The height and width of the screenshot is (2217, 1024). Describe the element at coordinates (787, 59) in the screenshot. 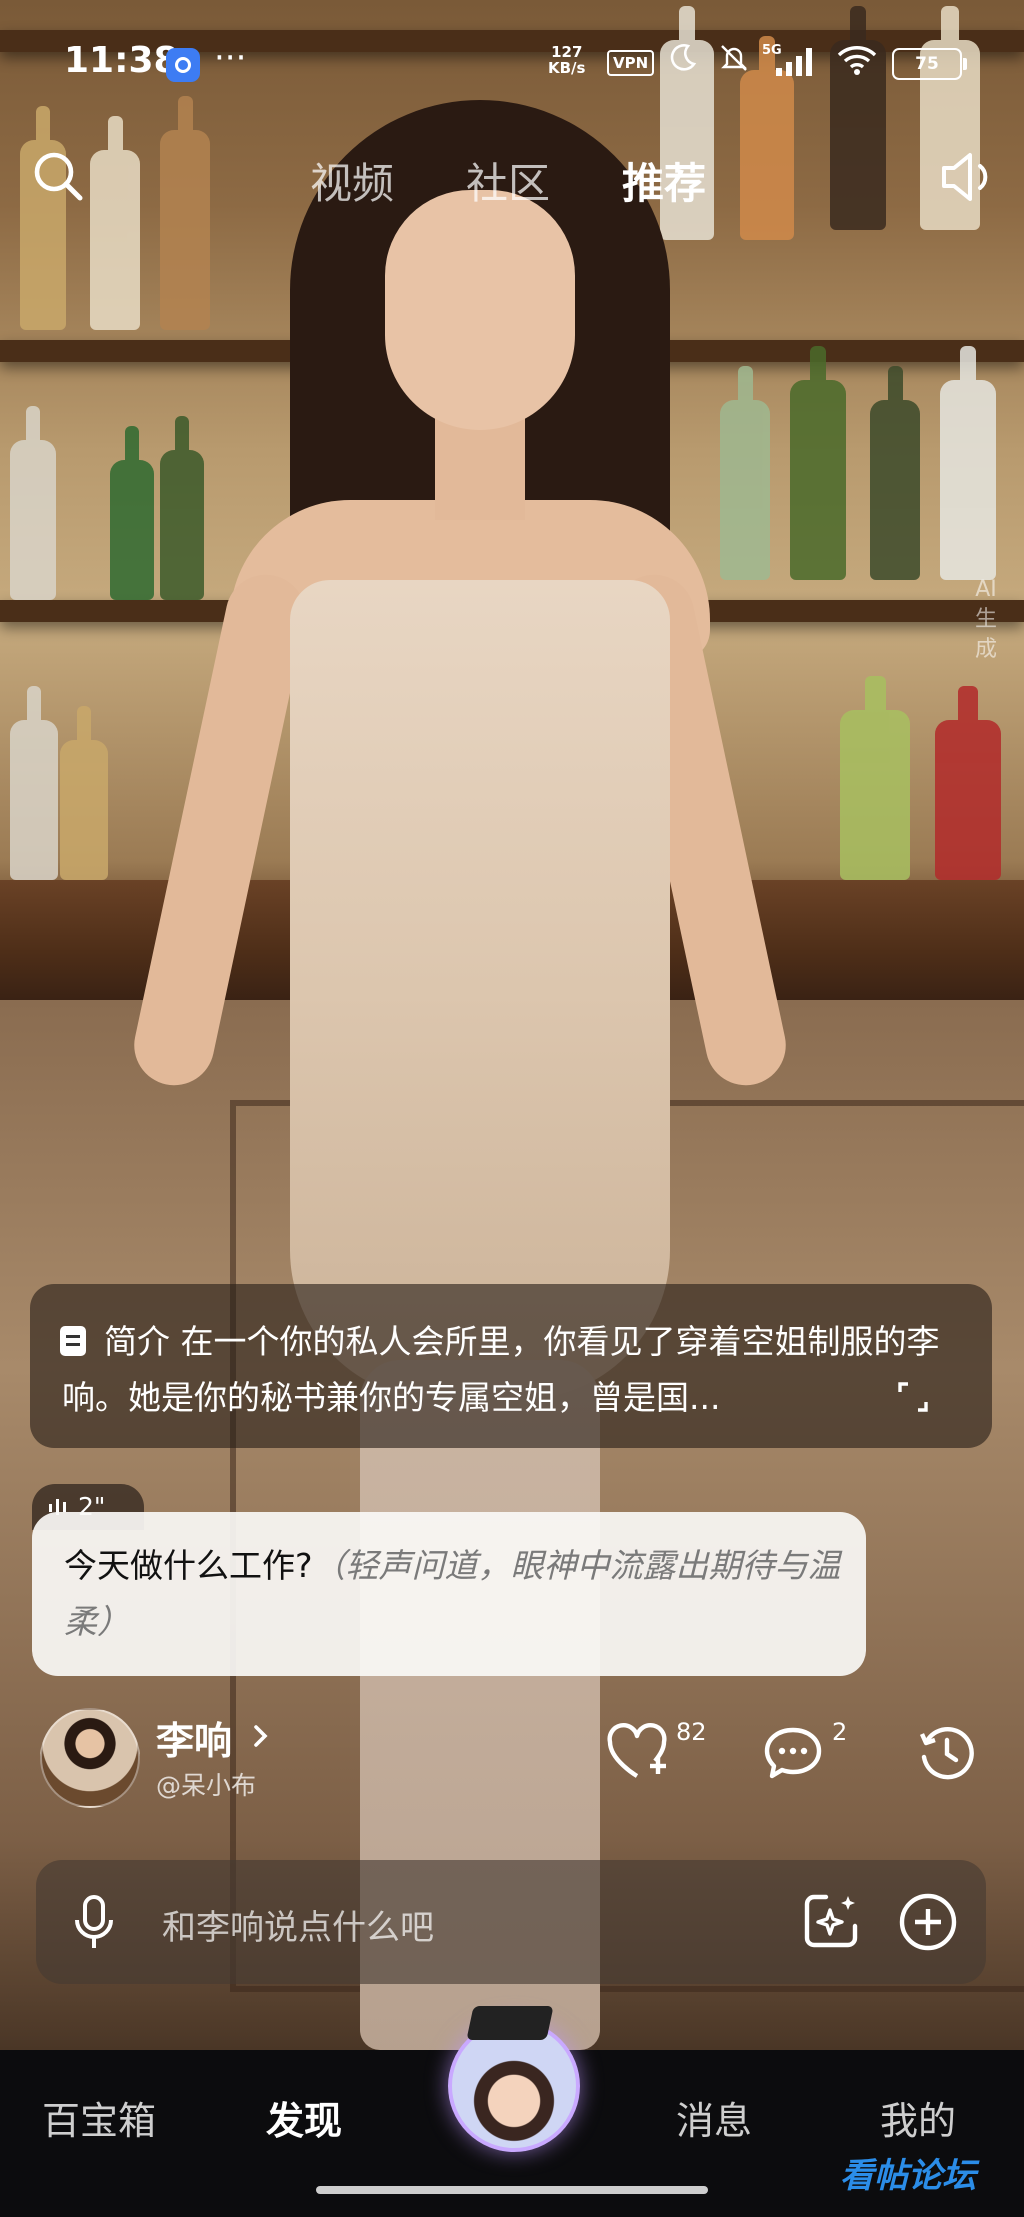

I see `cellular-signal-icon: 5G` at that location.